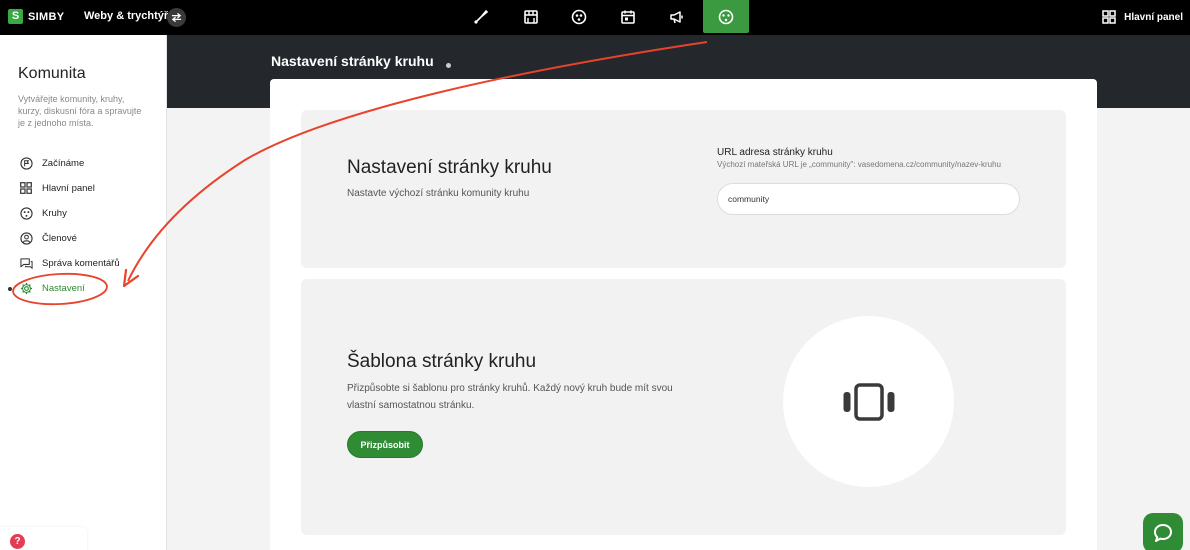 This screenshot has height=550, width=1190. Describe the element at coordinates (10, 289) in the screenshot. I see `active-indicator` at that location.